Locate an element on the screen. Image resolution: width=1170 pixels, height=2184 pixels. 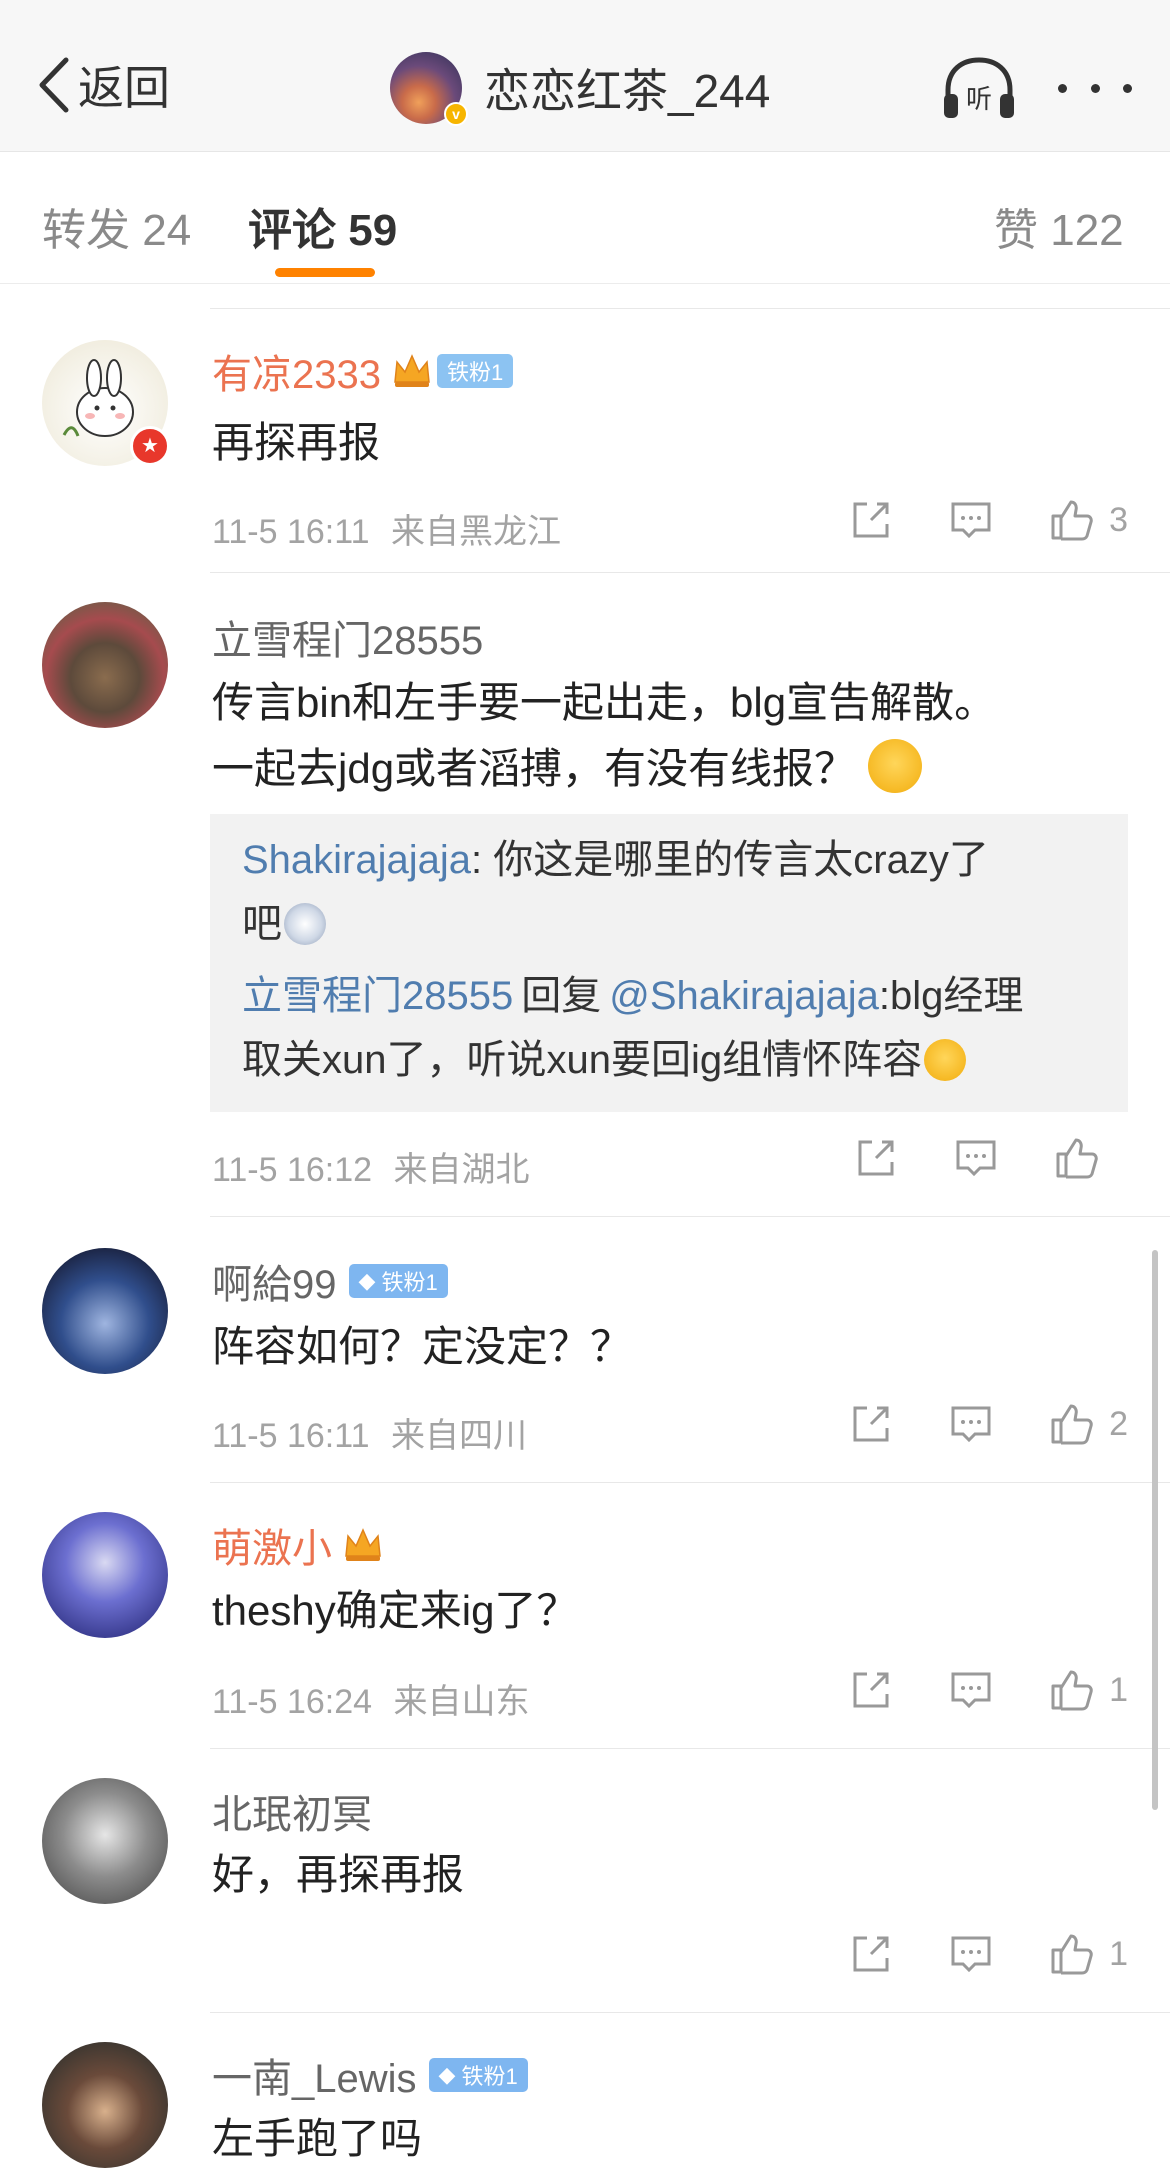
comment-text: 阵容如何？定没定？？ is located at coordinates (422, 1346).